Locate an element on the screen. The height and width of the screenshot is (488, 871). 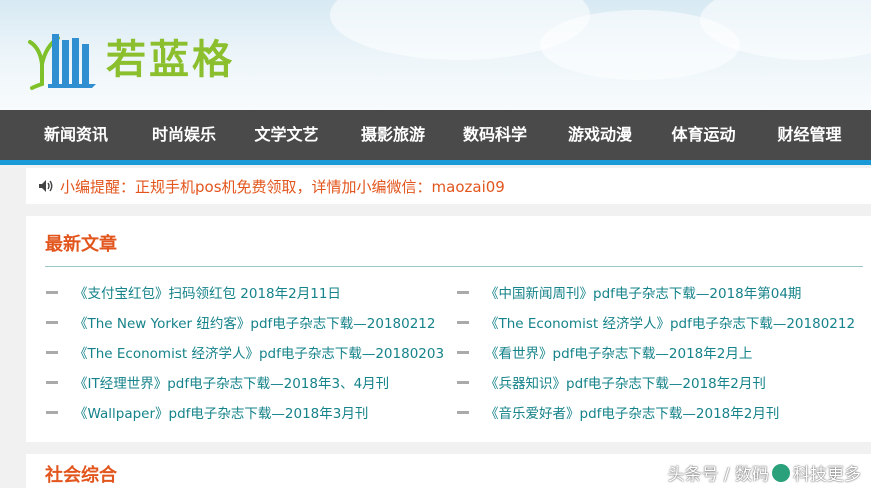
latest-articles-title: 最新文章 is located at coordinates (81, 244).